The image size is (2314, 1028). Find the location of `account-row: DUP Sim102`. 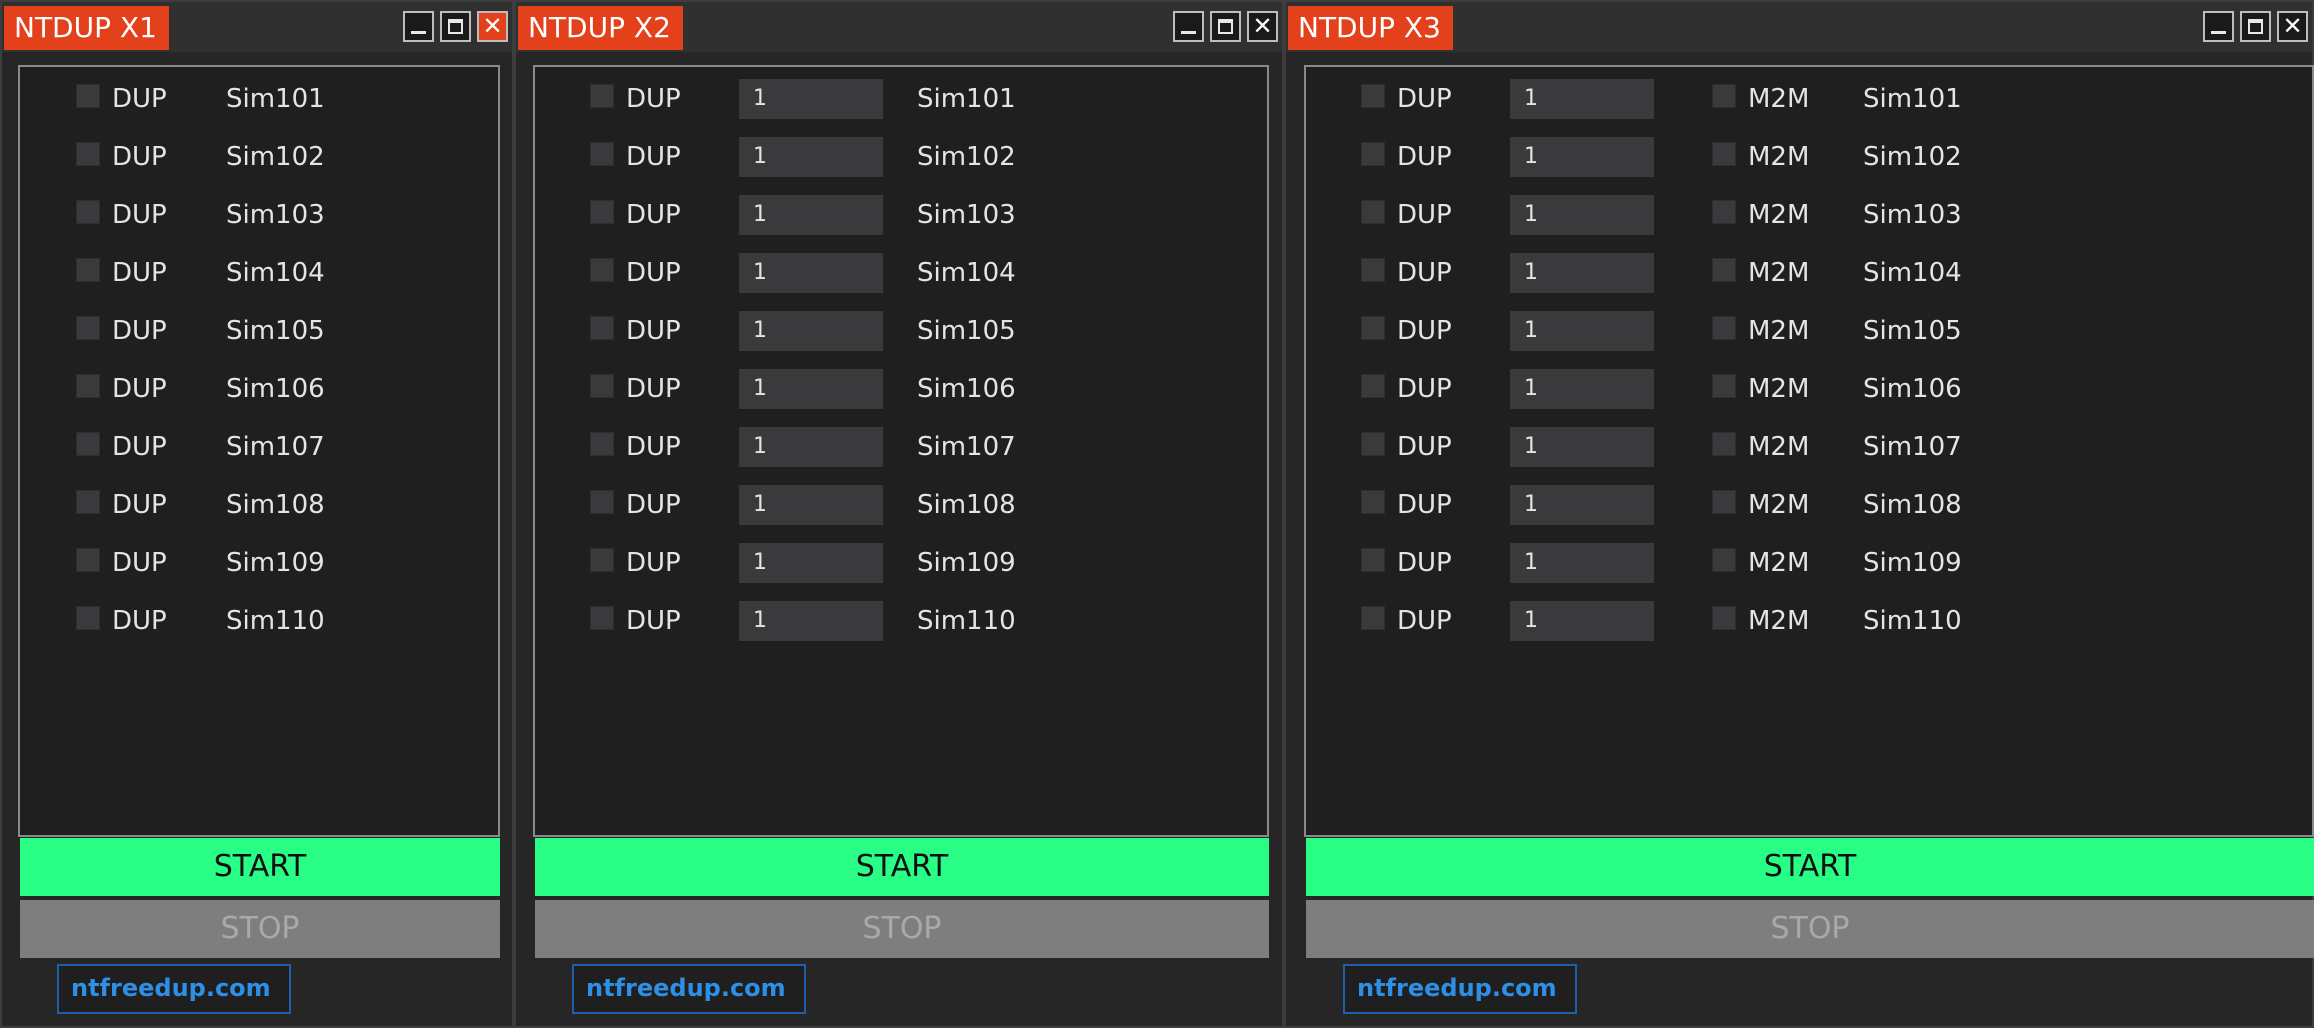

account-row: DUP Sim102 is located at coordinates (259, 157).